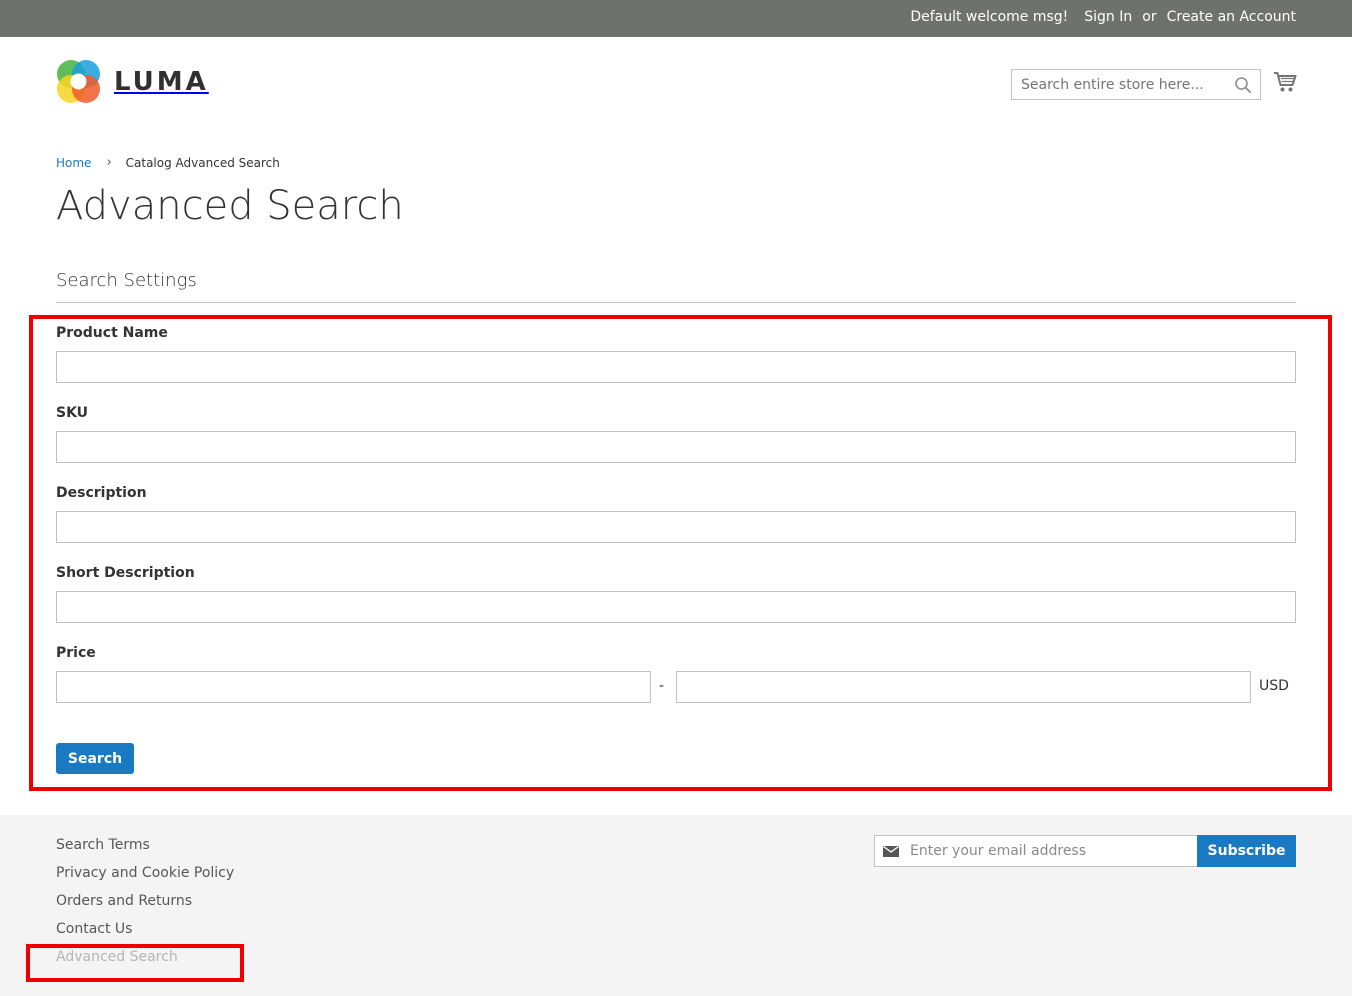 The height and width of the screenshot is (996, 1352). I want to click on footer-link-item: Search Terms, so click(145, 850).